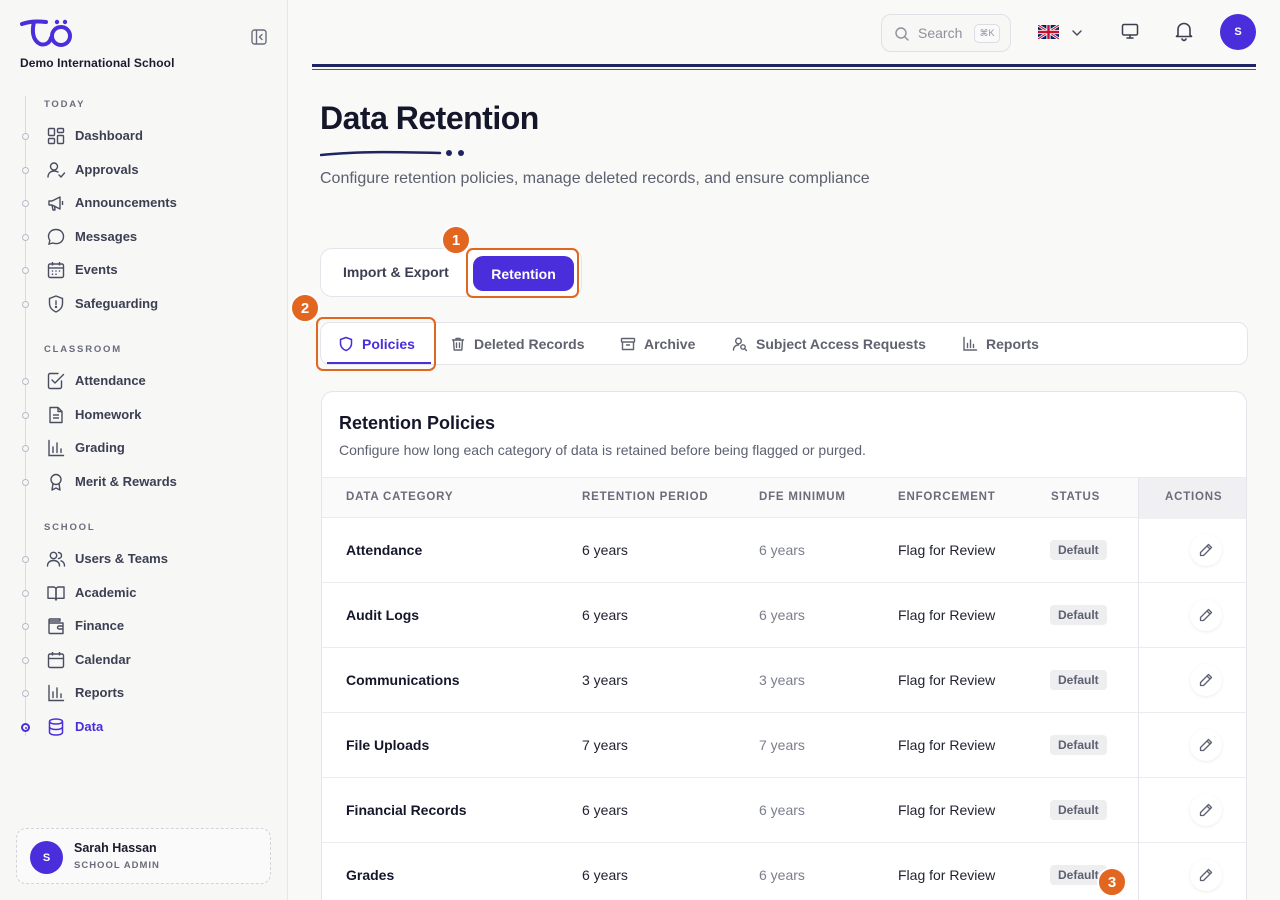  What do you see at coordinates (947, 497) in the screenshot?
I see `column-header-enforcement: ENFORCEMENT` at bounding box center [947, 497].